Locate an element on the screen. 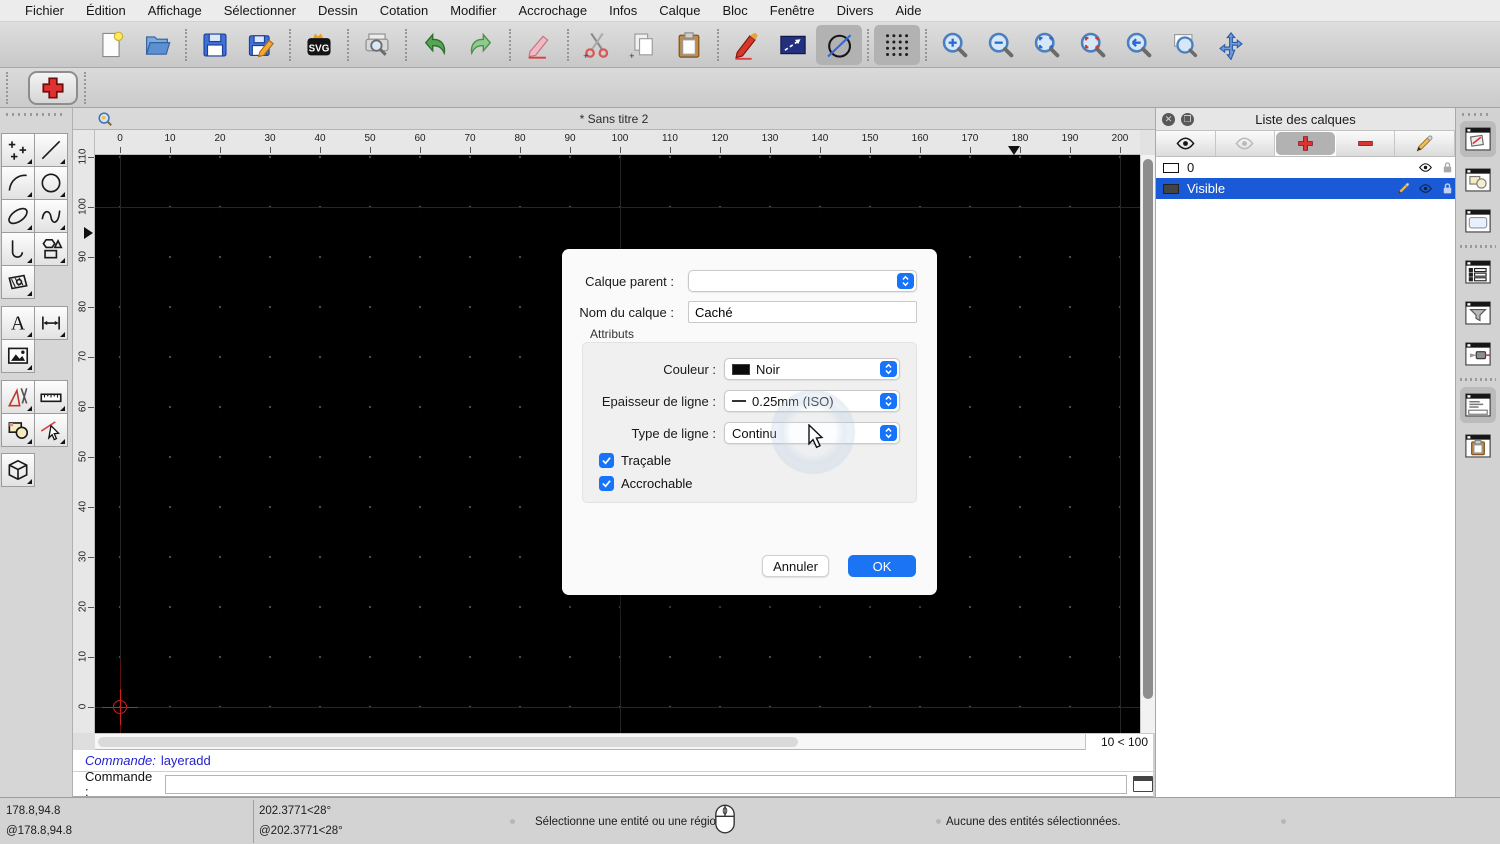 Image resolution: width=1500 pixels, height=844 pixels. show-all-layers-button is located at coordinates (1186, 143).